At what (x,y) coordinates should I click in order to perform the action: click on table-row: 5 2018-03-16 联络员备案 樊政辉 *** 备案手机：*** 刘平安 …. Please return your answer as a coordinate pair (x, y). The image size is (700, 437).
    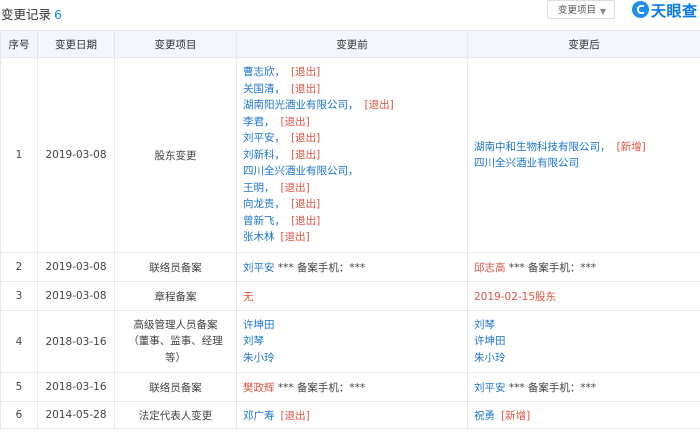
    Looking at the image, I should click on (350, 387).